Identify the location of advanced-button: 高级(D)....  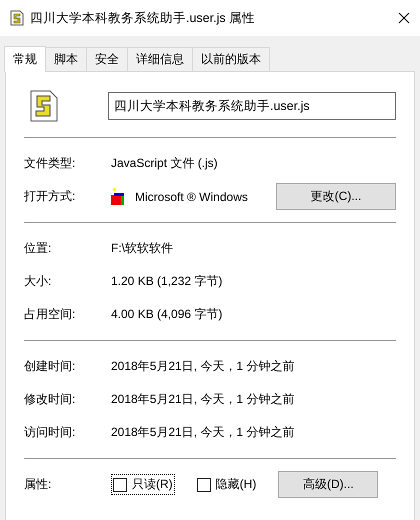
(328, 484).